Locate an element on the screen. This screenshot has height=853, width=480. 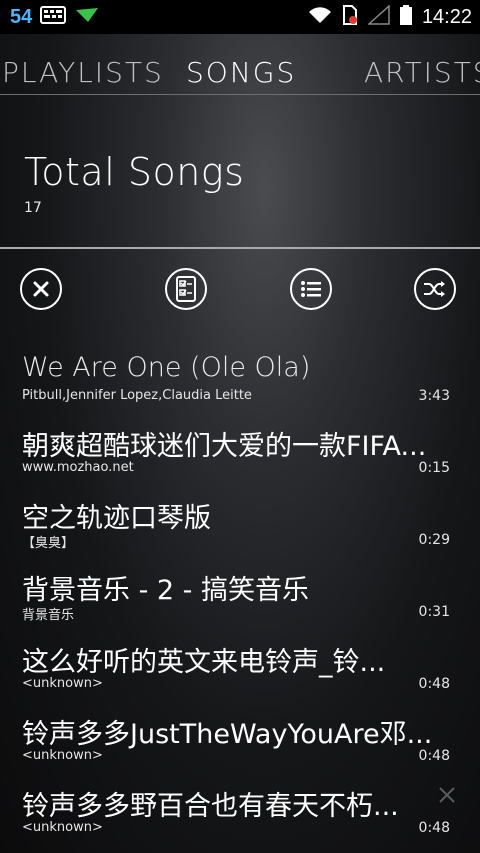
queue-button is located at coordinates (311, 289).